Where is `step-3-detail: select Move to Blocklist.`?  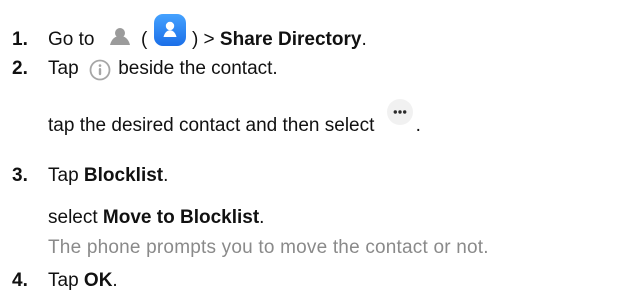 step-3-detail: select Move to Blocklist. is located at coordinates (156, 218).